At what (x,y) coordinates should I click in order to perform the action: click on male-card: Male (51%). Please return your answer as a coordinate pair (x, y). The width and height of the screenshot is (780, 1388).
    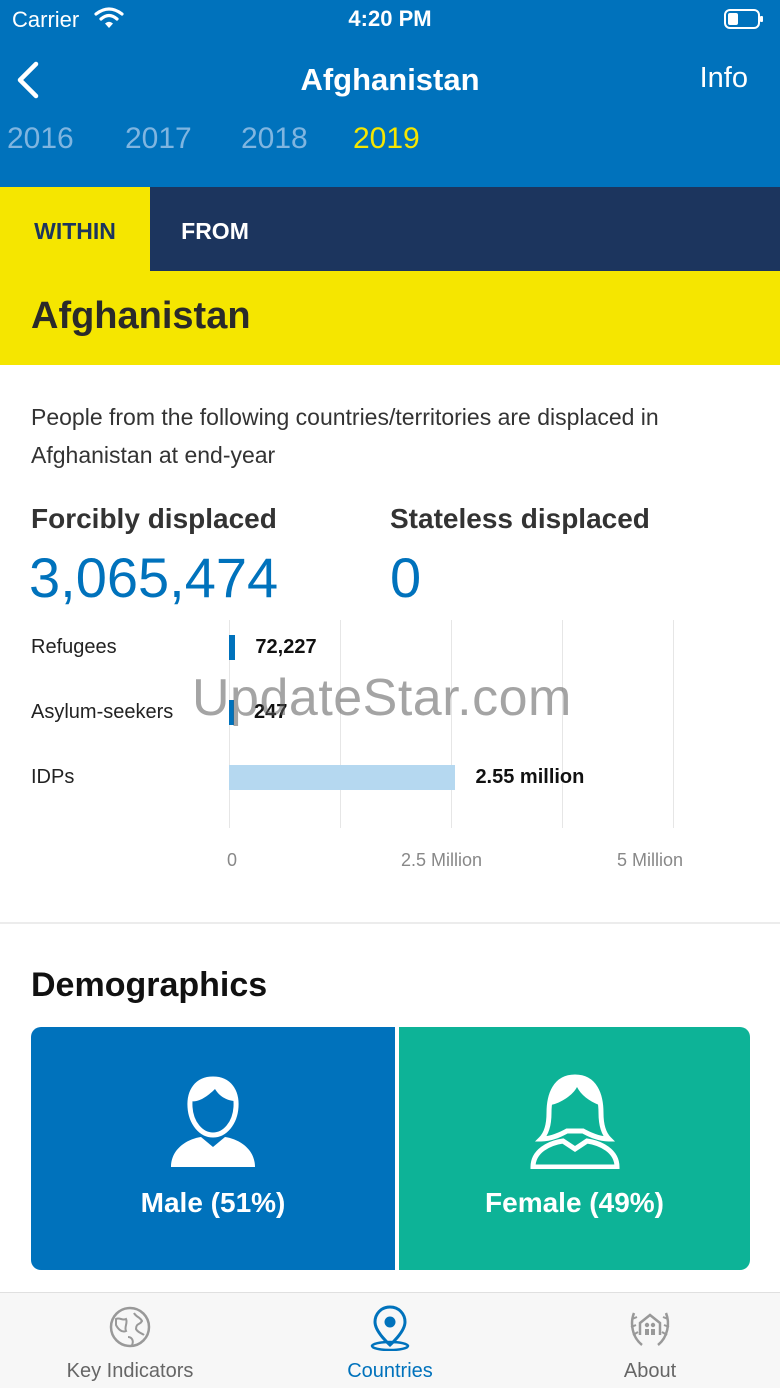
    Looking at the image, I should click on (213, 1148).